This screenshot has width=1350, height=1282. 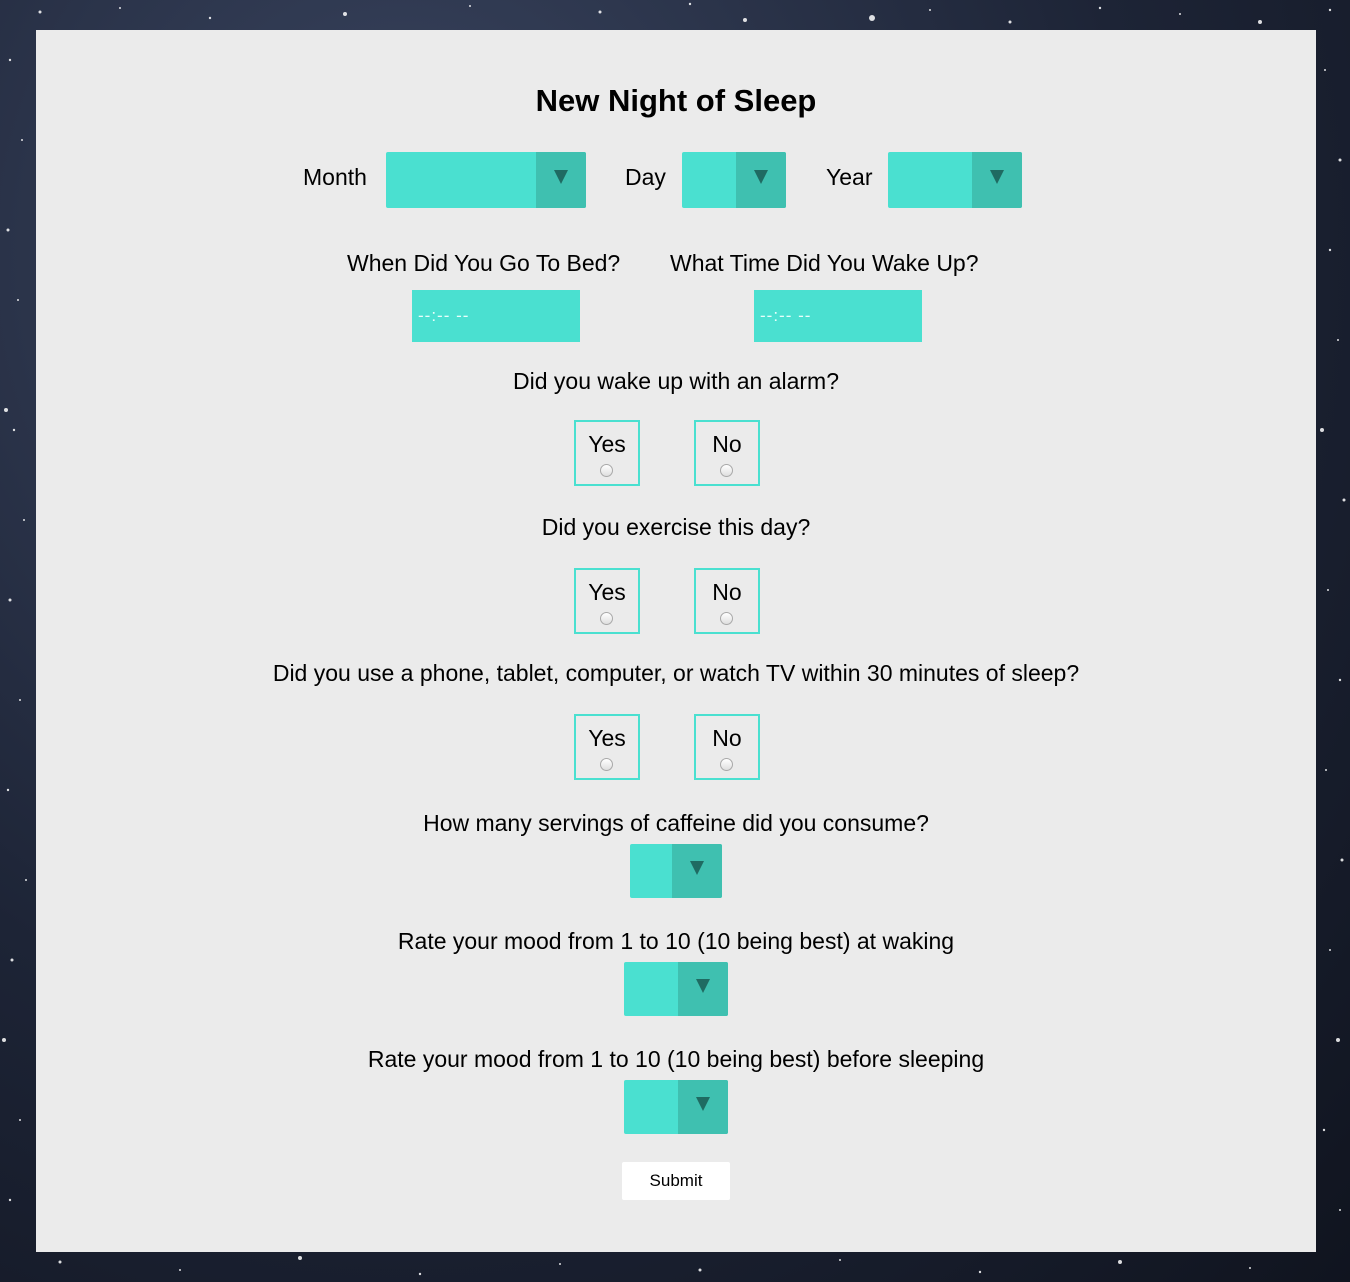 What do you see at coordinates (676, 1181) in the screenshot?
I see `submit-button: Submit` at bounding box center [676, 1181].